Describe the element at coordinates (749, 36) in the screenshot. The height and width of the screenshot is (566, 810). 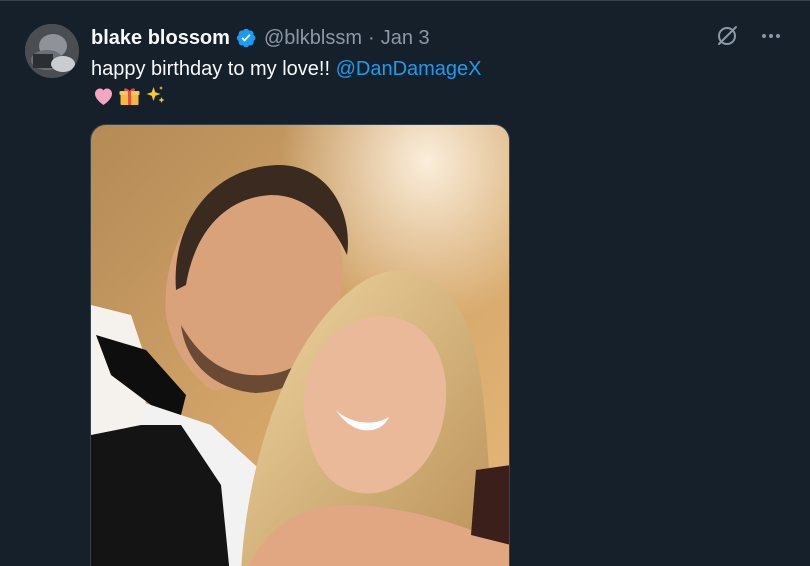
I see `tweet-actions` at that location.